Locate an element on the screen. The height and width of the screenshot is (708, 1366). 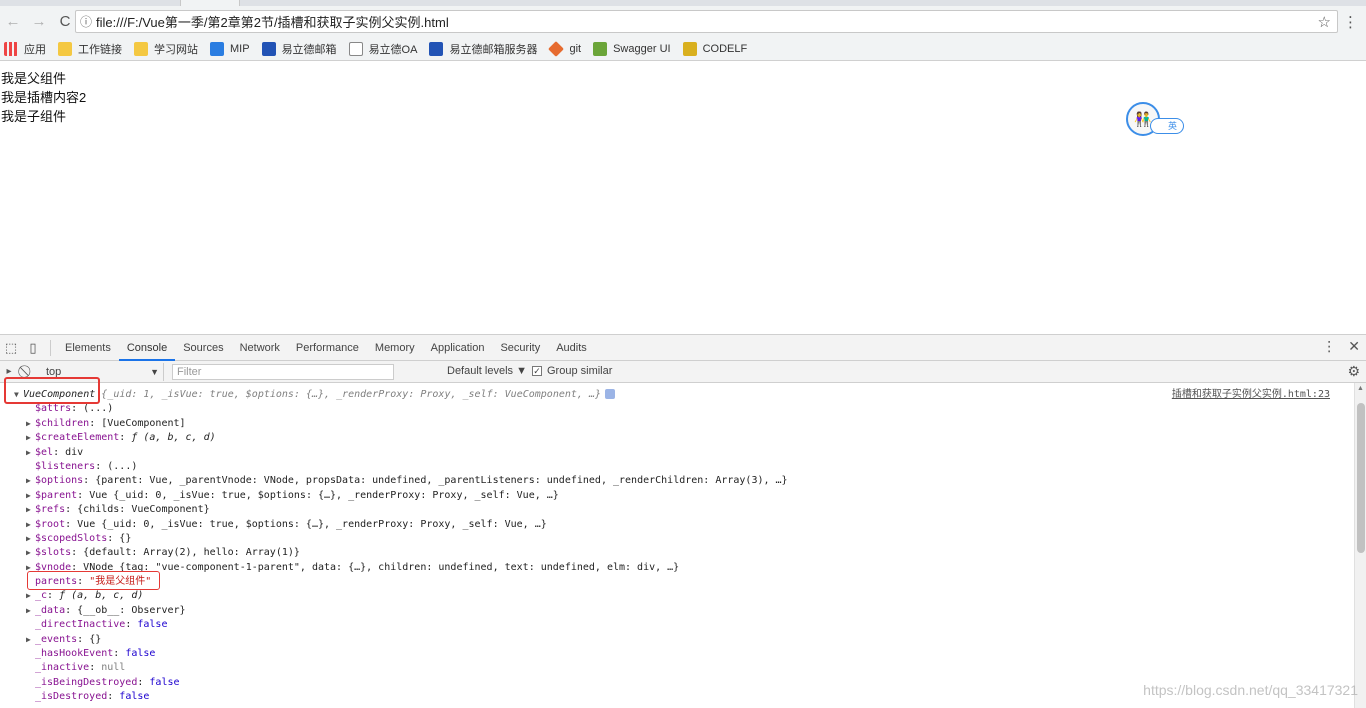
bookmark-item: 易立德邮箱 is located at coordinates (299, 49).